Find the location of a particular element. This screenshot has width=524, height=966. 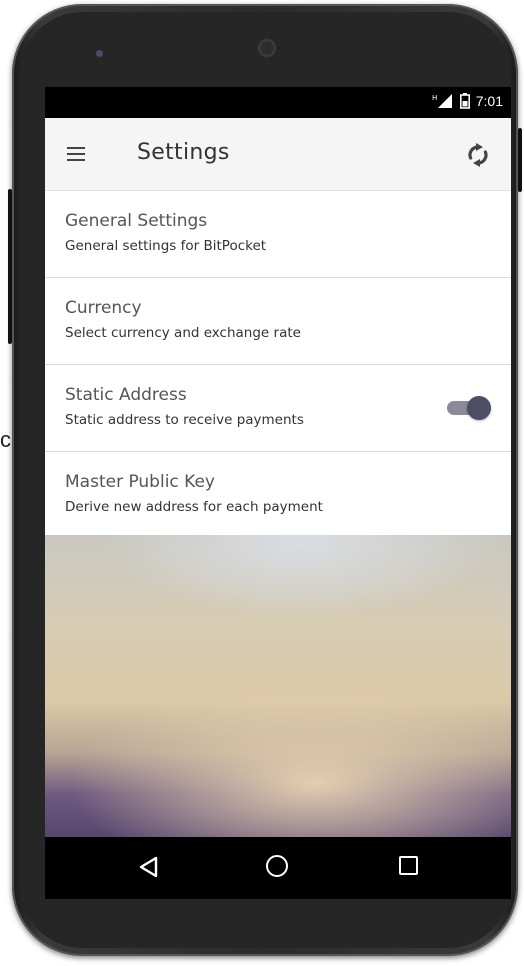

refresh-button is located at coordinates (478, 155).